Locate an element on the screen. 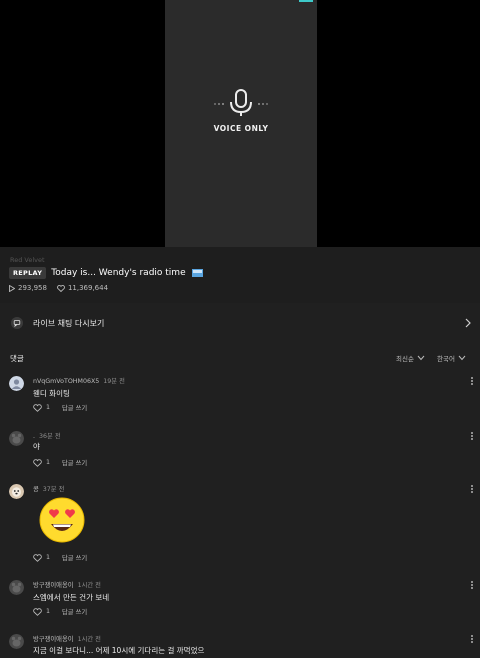  dog-avatar-icon is located at coordinates (16, 491).